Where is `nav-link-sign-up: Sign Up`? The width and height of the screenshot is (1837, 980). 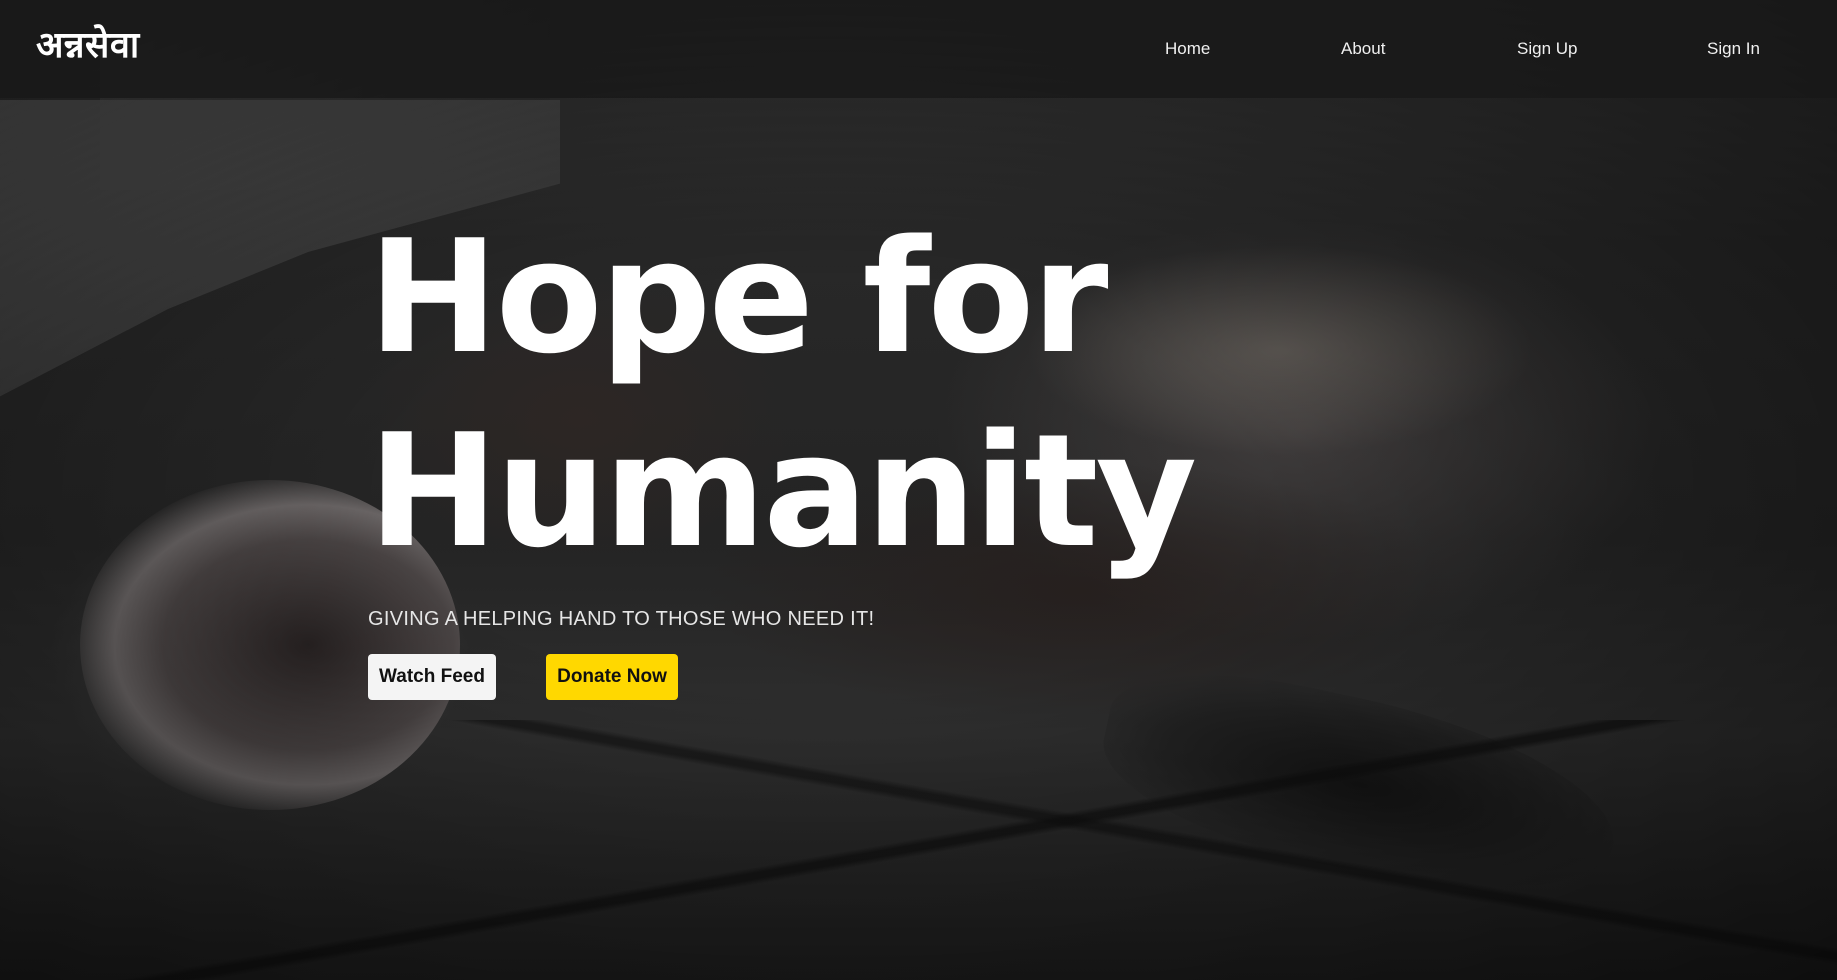
nav-link-sign-up: Sign Up is located at coordinates (1547, 49).